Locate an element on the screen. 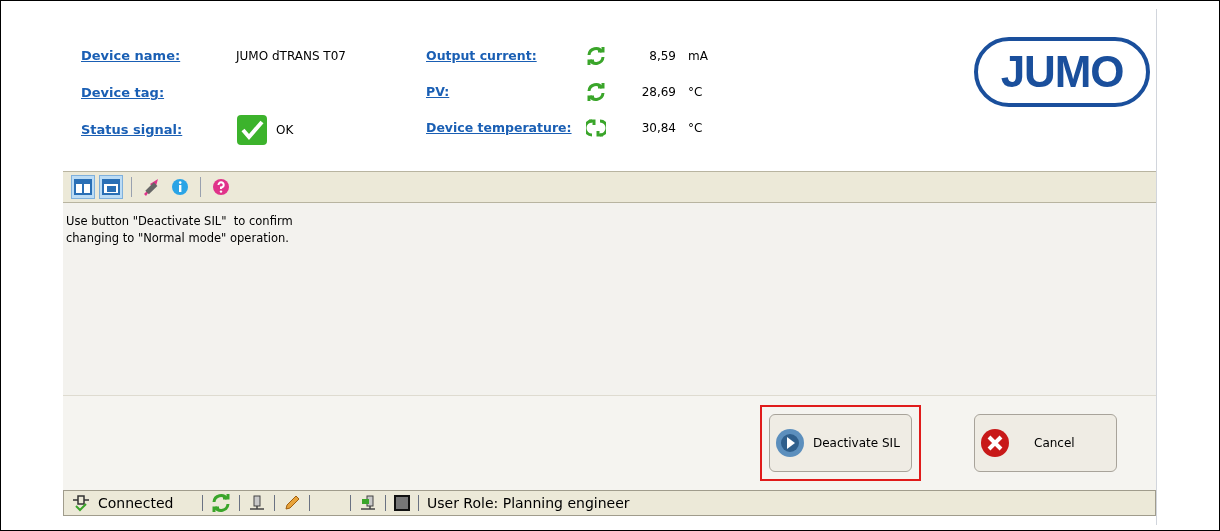  message-text: changing to "Normal mode" operation. is located at coordinates (178, 238).